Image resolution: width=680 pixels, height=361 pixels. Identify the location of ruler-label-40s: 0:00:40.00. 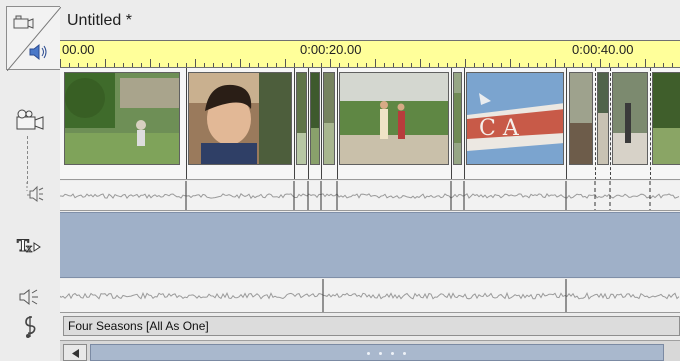
(603, 49).